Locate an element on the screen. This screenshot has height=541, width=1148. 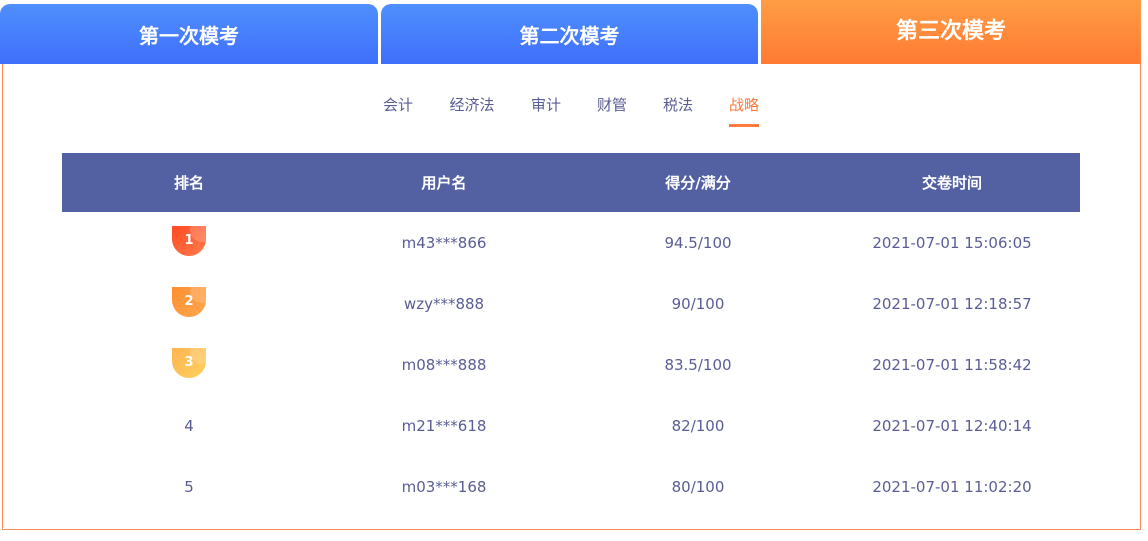
table-row: 1 m43***866 94.5/100 2021-07-01 15:06:05 is located at coordinates (571, 242).